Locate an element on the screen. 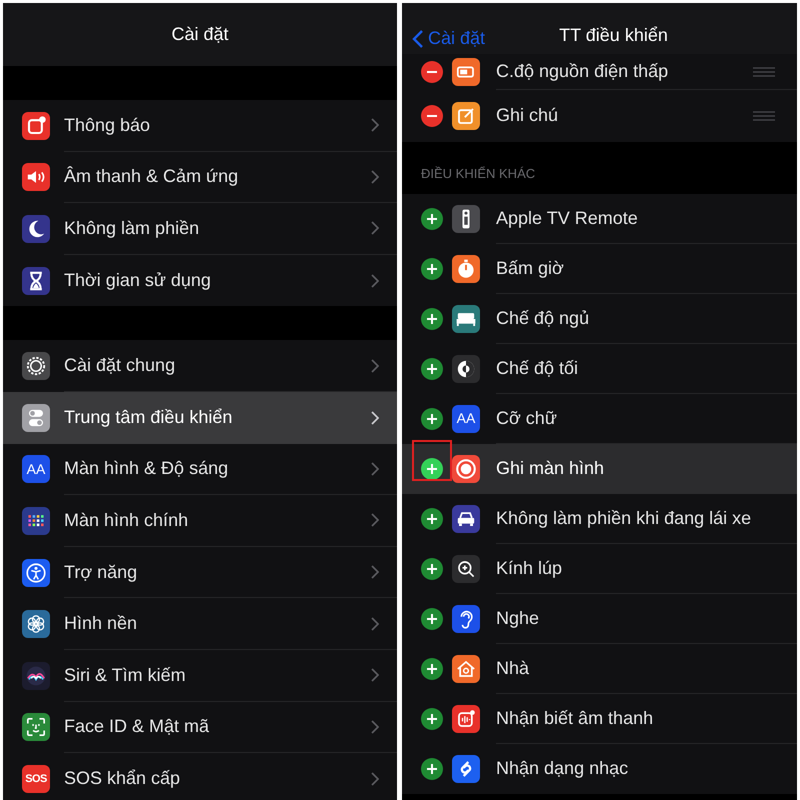 Image resolution: width=800 pixels, height=800 pixels. row-label: Siri & Tìm kiếm is located at coordinates (125, 675).